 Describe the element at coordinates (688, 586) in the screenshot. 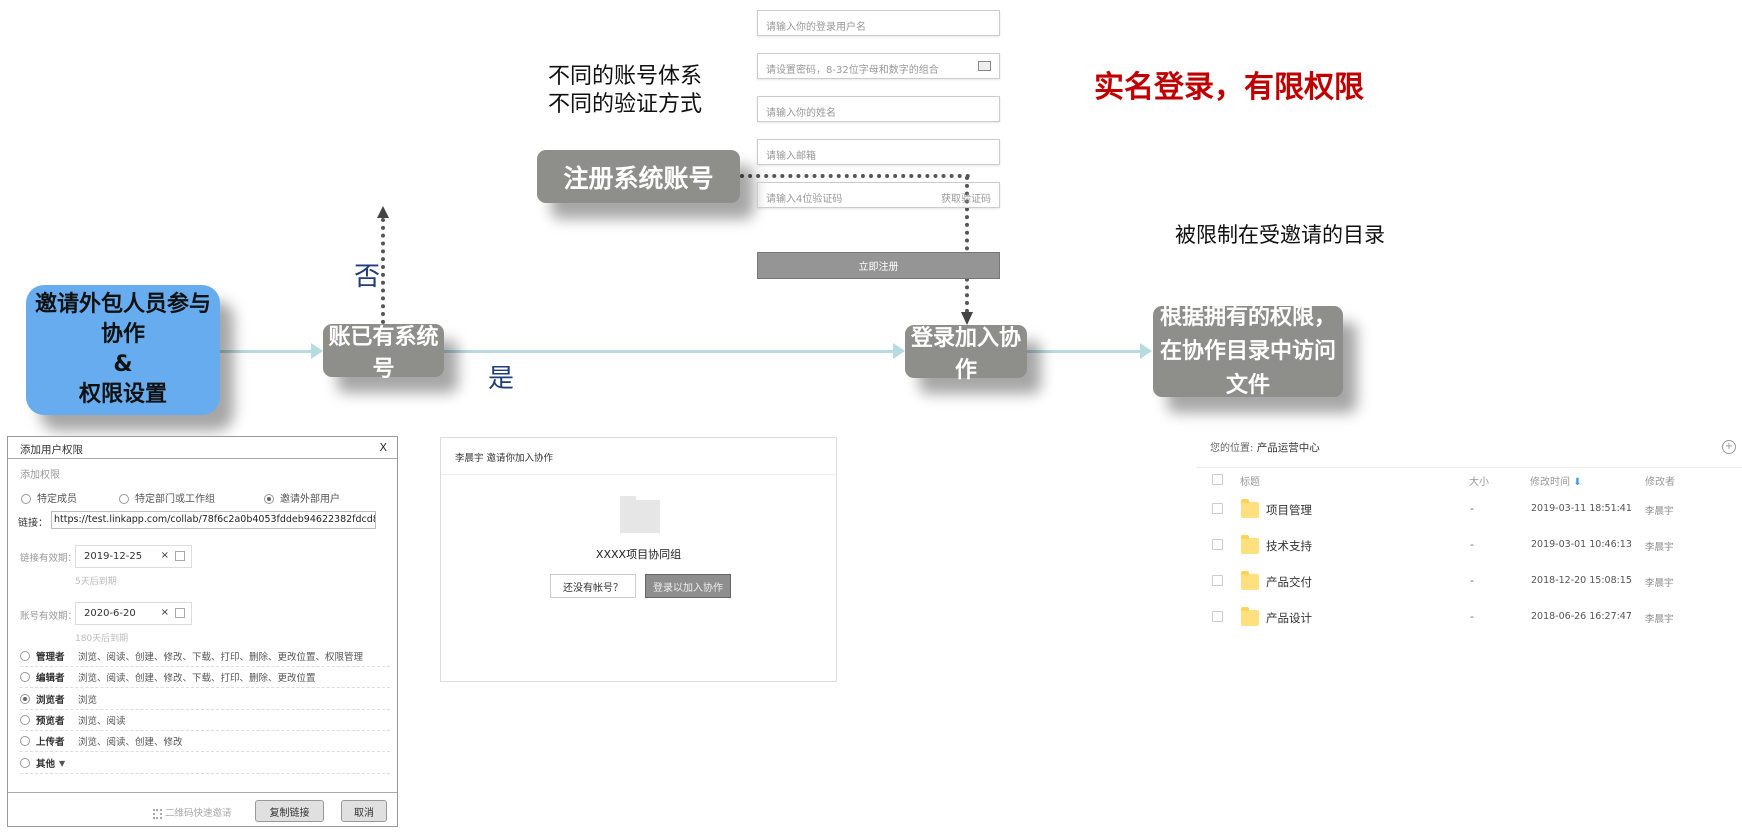

I see `login-join-button: 登录以加入协作` at that location.